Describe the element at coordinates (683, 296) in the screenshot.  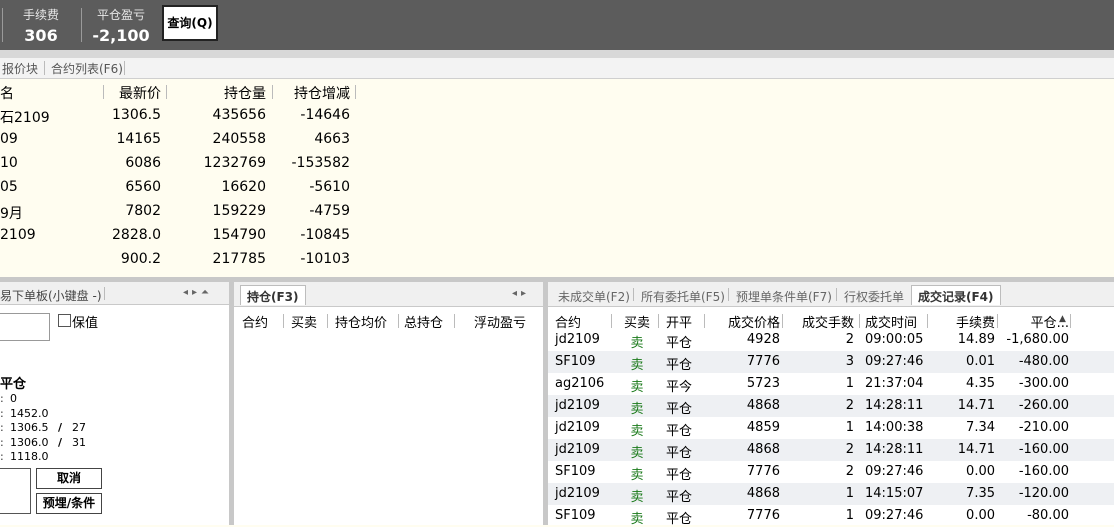
I see `tab-all-orders: 所有委托单(F5)` at that location.